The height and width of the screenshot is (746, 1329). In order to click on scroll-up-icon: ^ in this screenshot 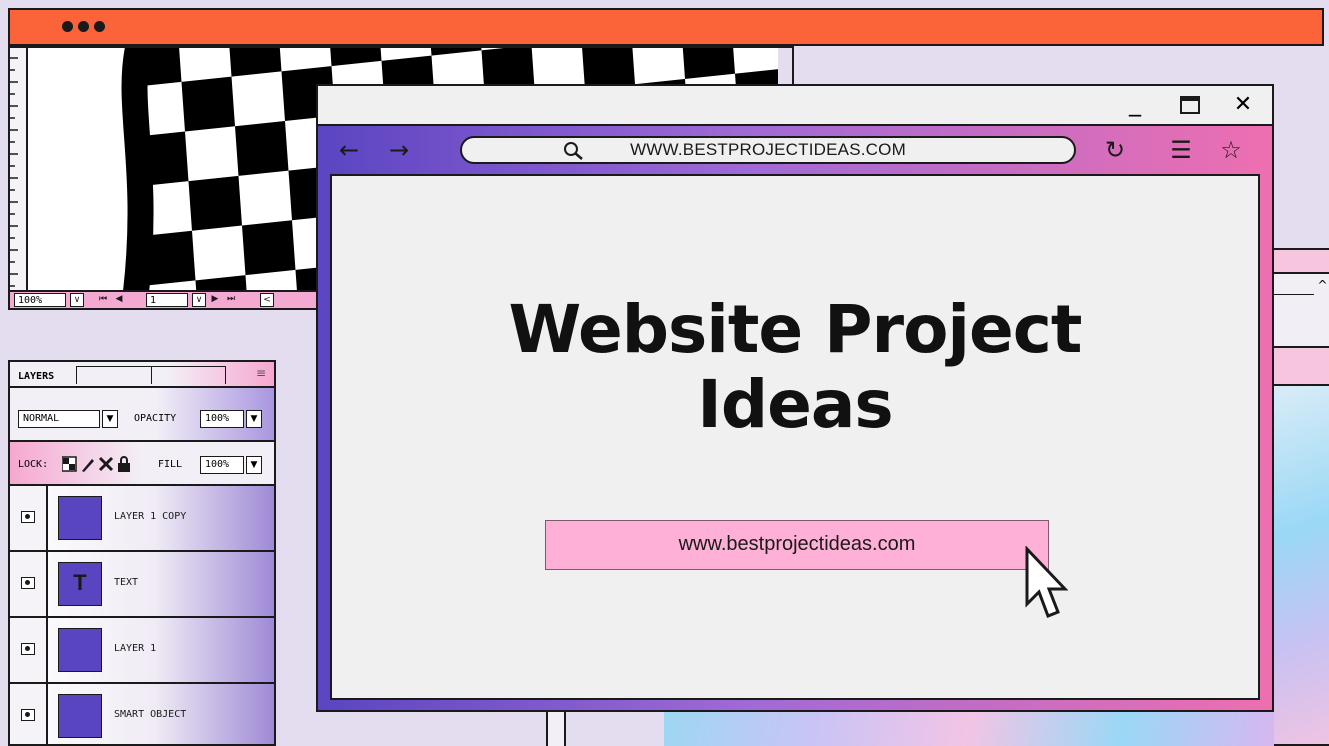, I will do `click(1321, 287)`.